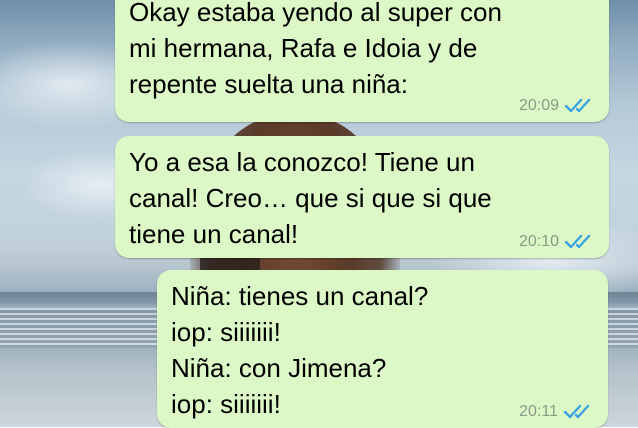 Image resolution: width=638 pixels, height=428 pixels. What do you see at coordinates (302, 162) in the screenshot?
I see `message-line: Yo a esa la conozco! Tiene un` at bounding box center [302, 162].